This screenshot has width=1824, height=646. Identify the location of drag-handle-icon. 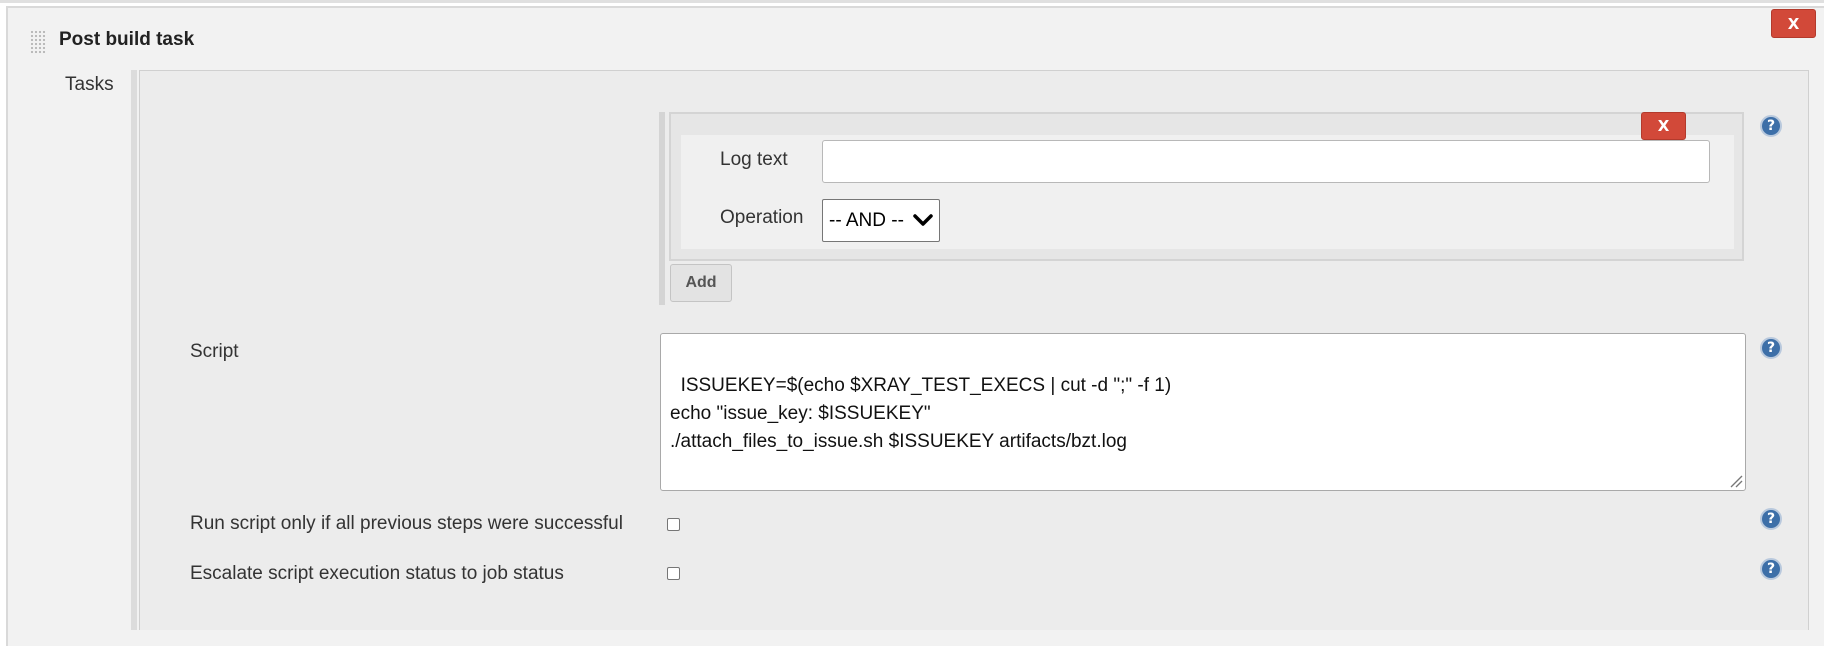
(38, 42).